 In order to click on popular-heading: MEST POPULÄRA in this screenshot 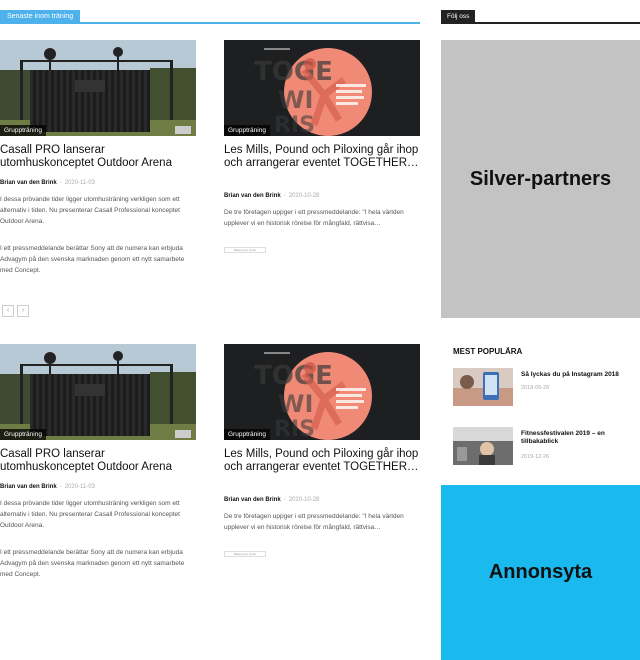, I will do `click(488, 351)`.